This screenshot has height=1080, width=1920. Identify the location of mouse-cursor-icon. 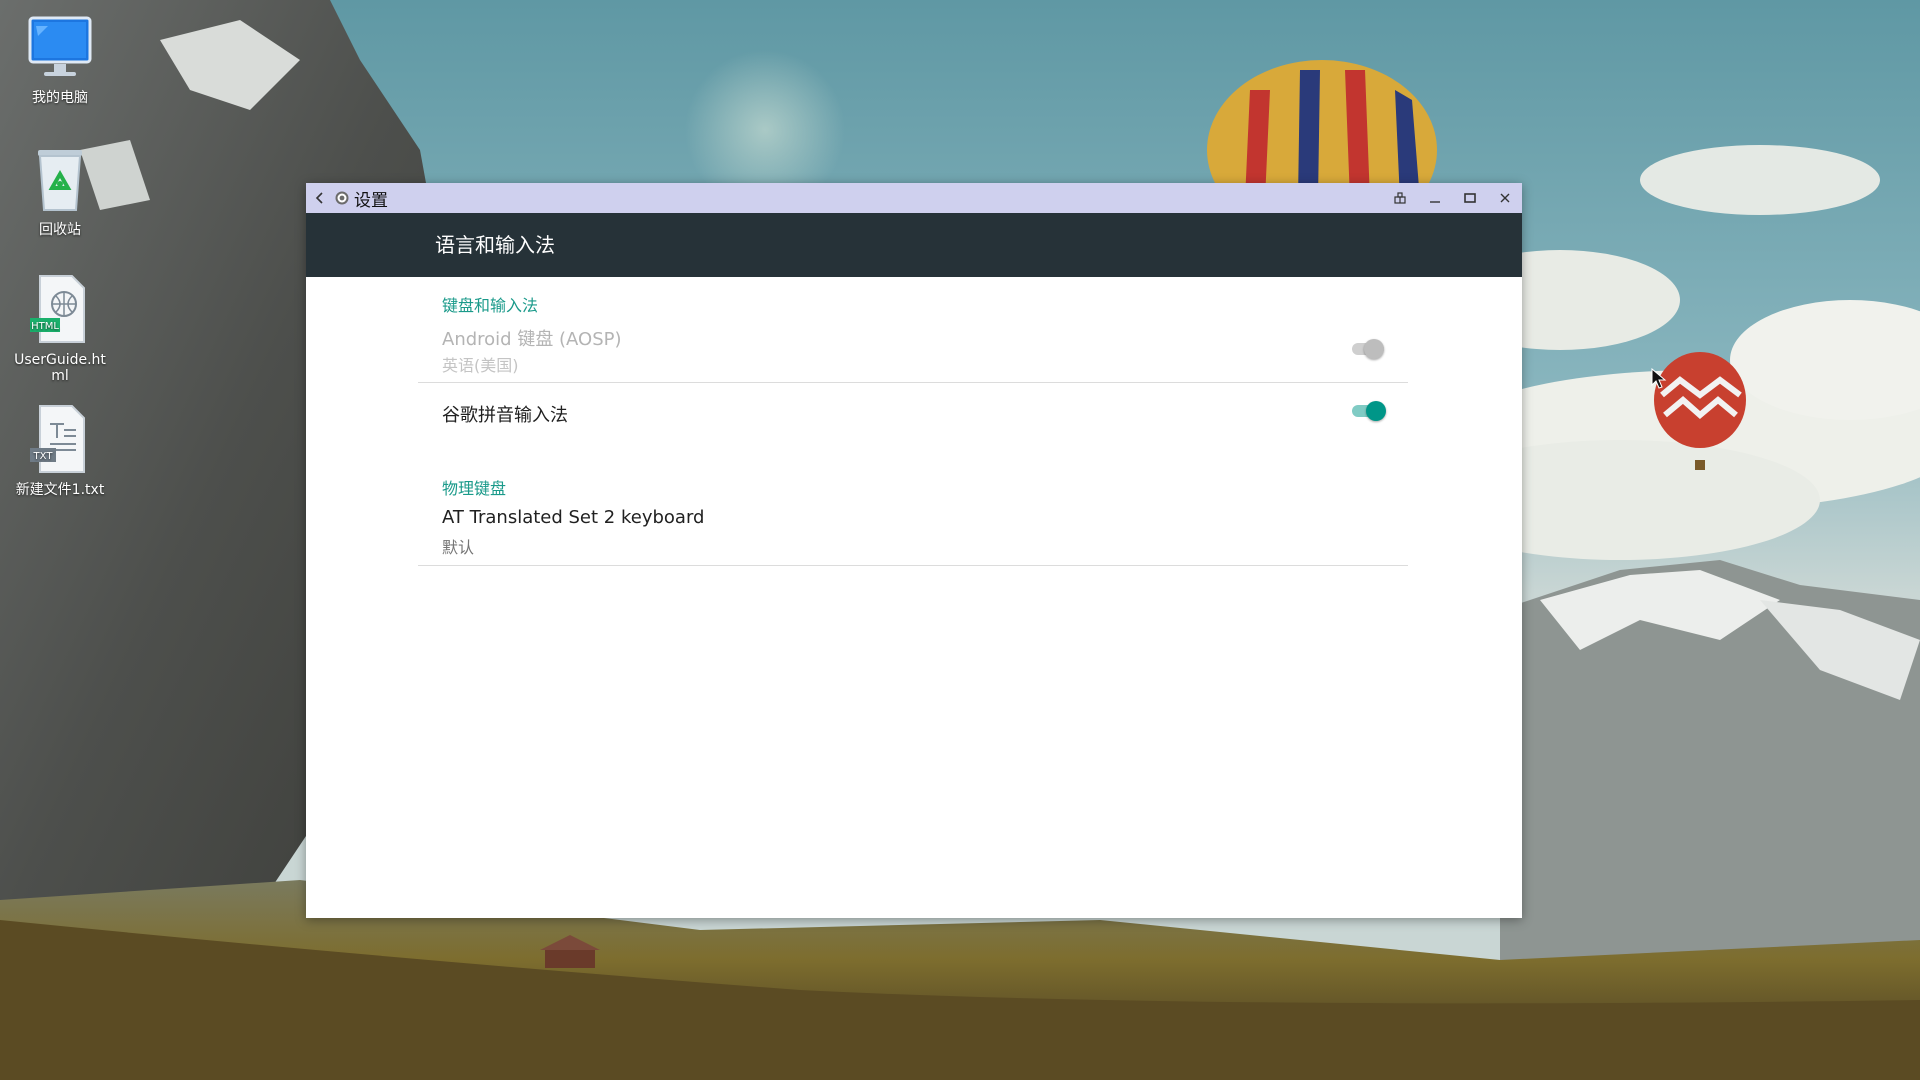
(1659, 380).